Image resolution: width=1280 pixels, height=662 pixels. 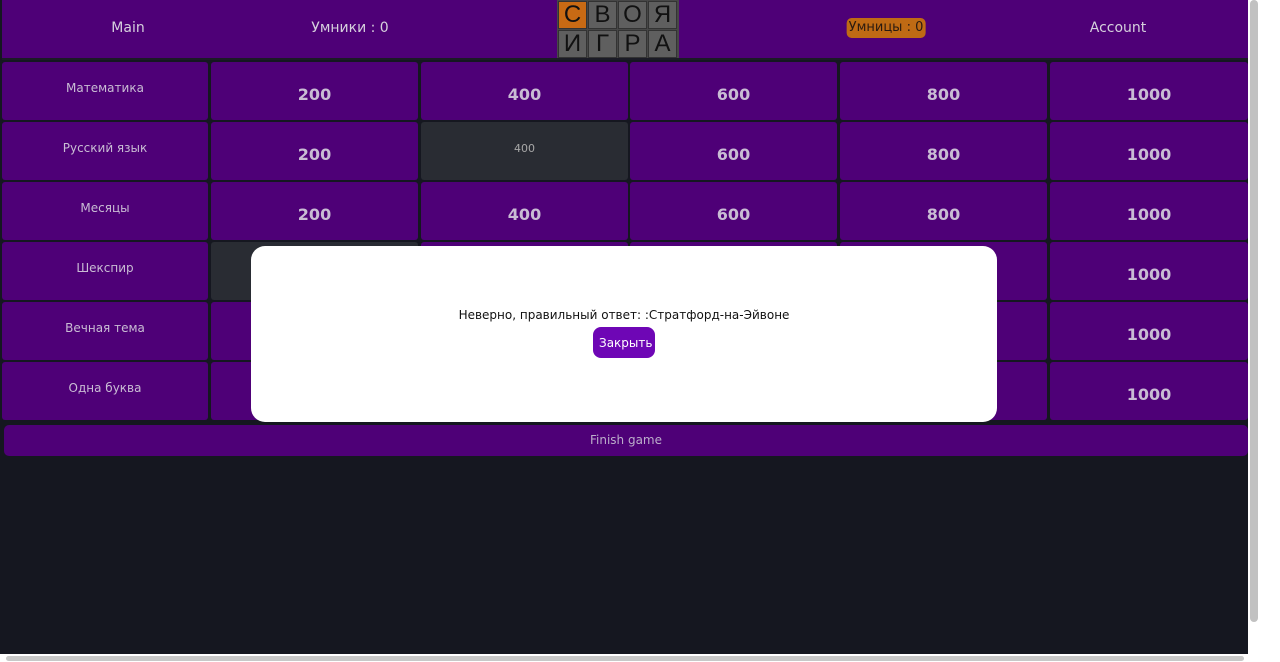 I want to click on team-girls-score: Умницы : 0, so click(x=886, y=28).